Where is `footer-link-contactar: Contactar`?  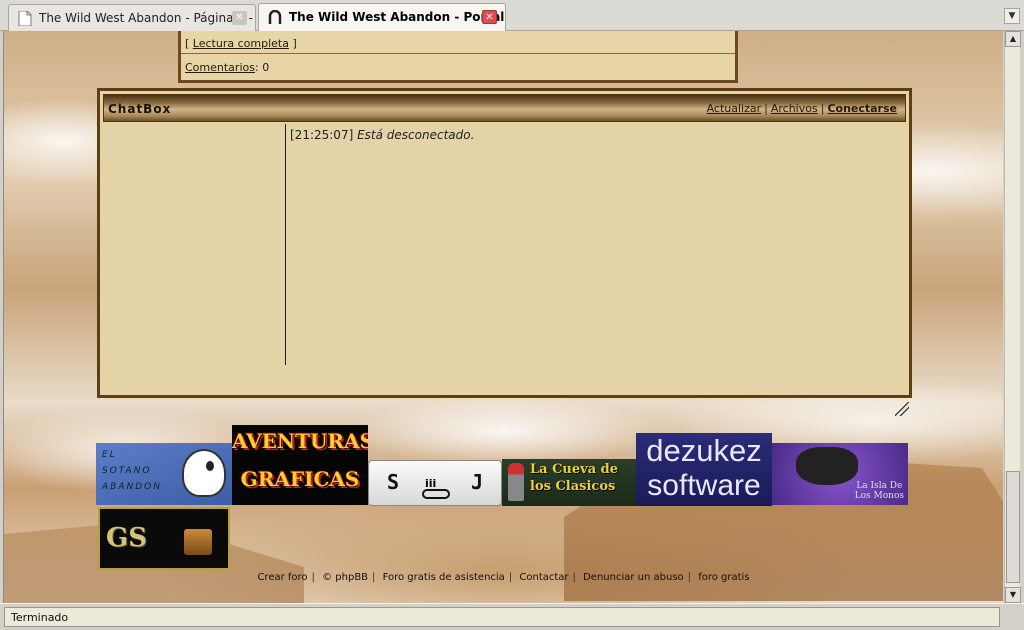
footer-link-contactar: Contactar is located at coordinates (543, 577).